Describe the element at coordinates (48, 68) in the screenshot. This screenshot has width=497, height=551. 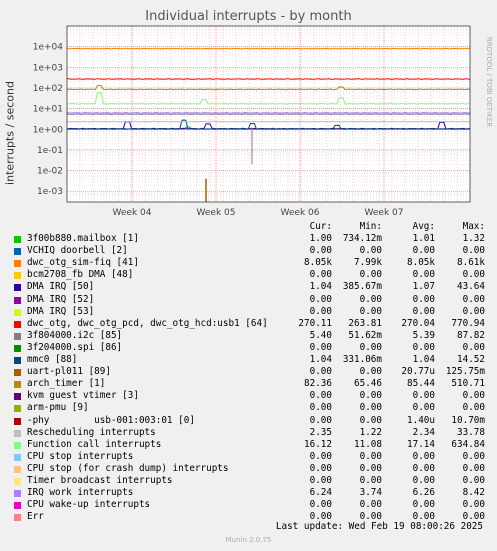
I see `y-tick-label: 1e+03` at that location.